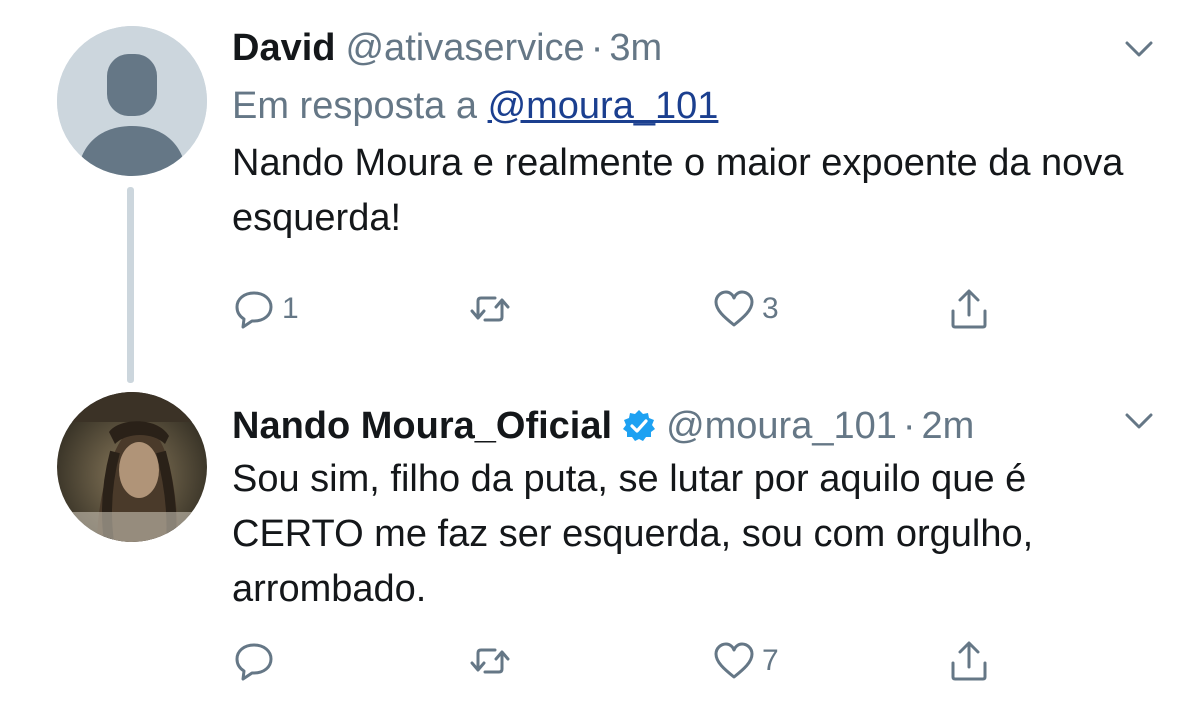  I want to click on reply-context: Em resposta a @moura_101, so click(696, 106).